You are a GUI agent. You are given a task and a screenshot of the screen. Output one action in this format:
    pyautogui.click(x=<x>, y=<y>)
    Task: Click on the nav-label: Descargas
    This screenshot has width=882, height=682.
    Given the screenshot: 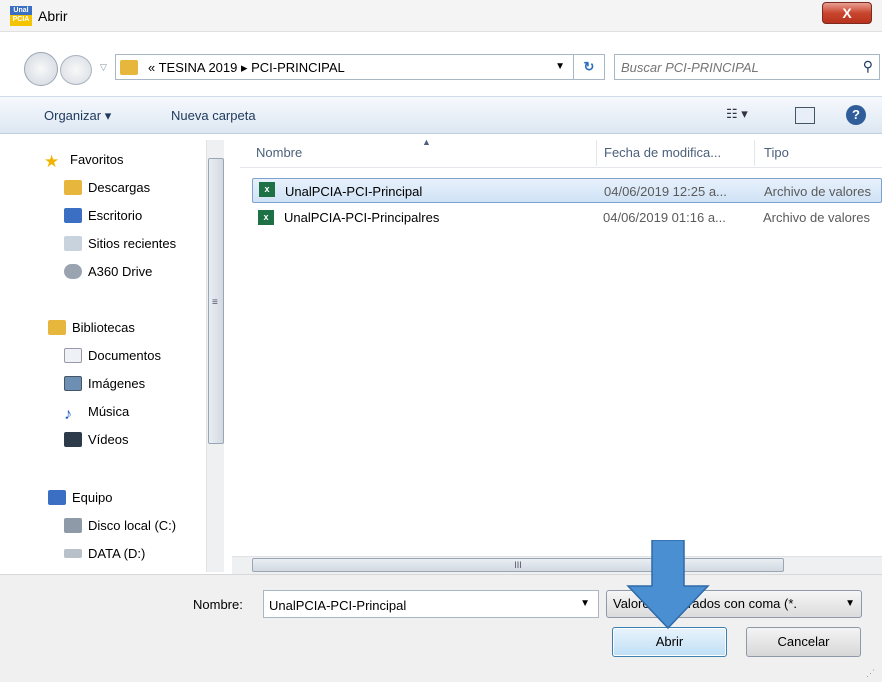 What is the action you would take?
    pyautogui.click(x=119, y=187)
    